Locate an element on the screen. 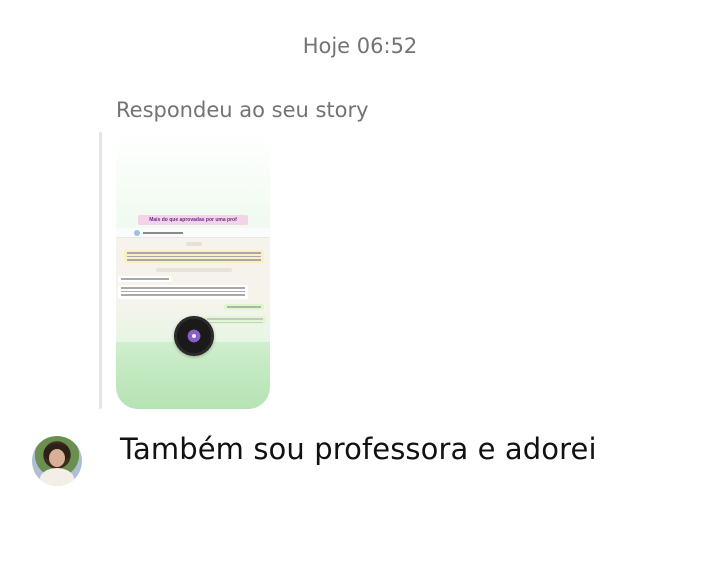  message-timestamp: Hoje 06:52 is located at coordinates (360, 46).